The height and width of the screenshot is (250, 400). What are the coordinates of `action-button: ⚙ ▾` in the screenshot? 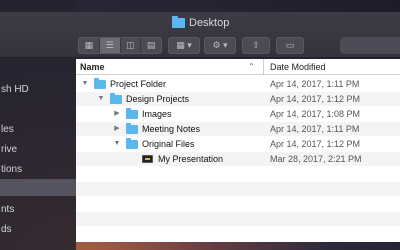 It's located at (220, 45).